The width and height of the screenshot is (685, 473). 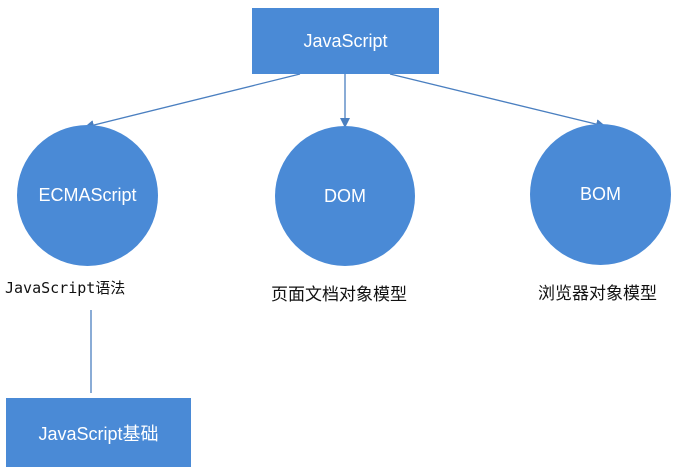 What do you see at coordinates (497, 101) in the screenshot?
I see `arrow-root-to-bom` at bounding box center [497, 101].